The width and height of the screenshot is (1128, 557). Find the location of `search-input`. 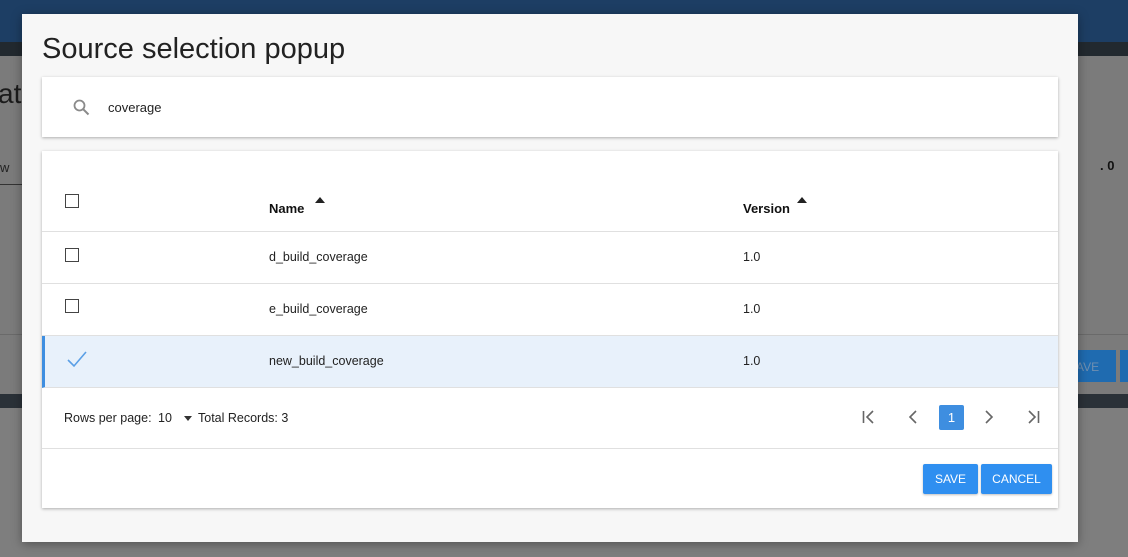

search-input is located at coordinates (408, 107).